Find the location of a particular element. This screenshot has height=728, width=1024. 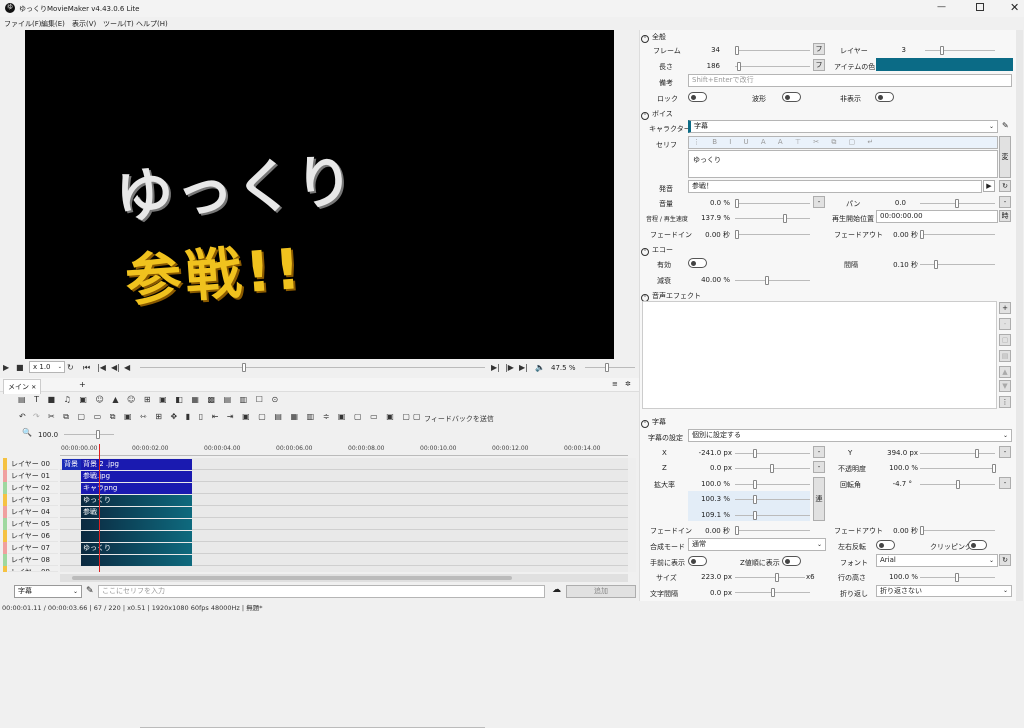

layer-label: レイヤー 07 is located at coordinates (33, 548).